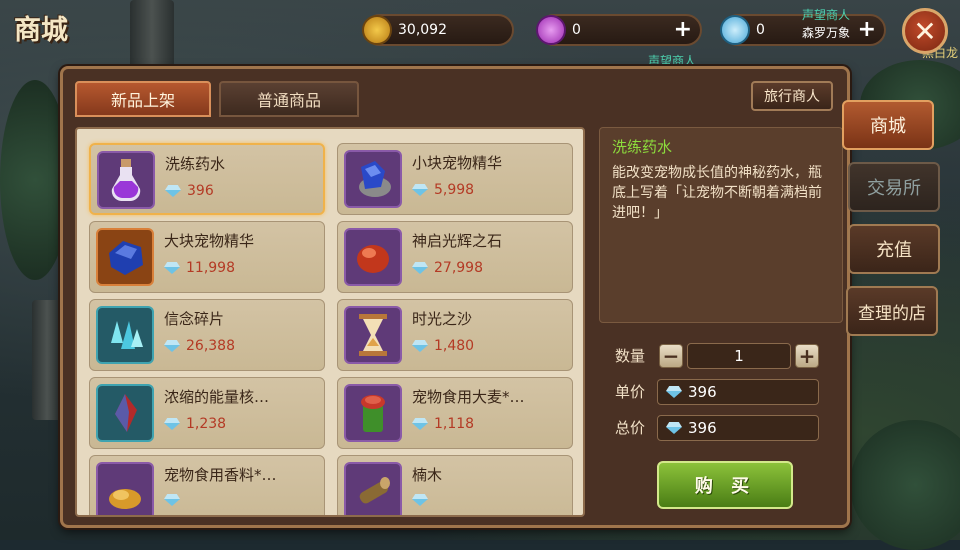  Describe the element at coordinates (443, 424) in the screenshot. I see `item-price: 1,118` at that location.